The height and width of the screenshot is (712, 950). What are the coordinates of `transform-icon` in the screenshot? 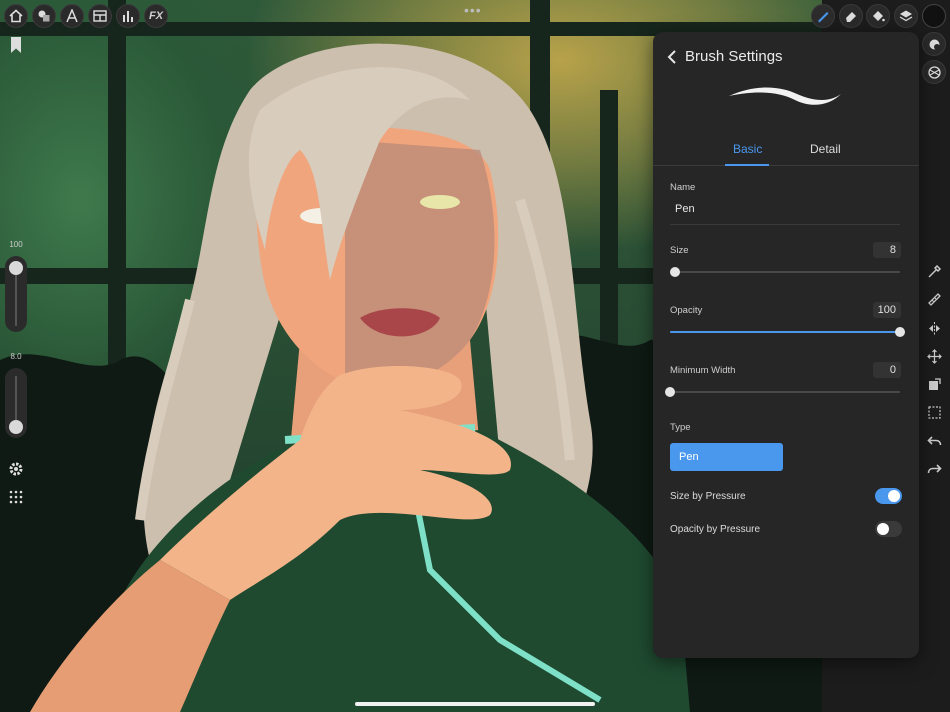 It's located at (934, 383).